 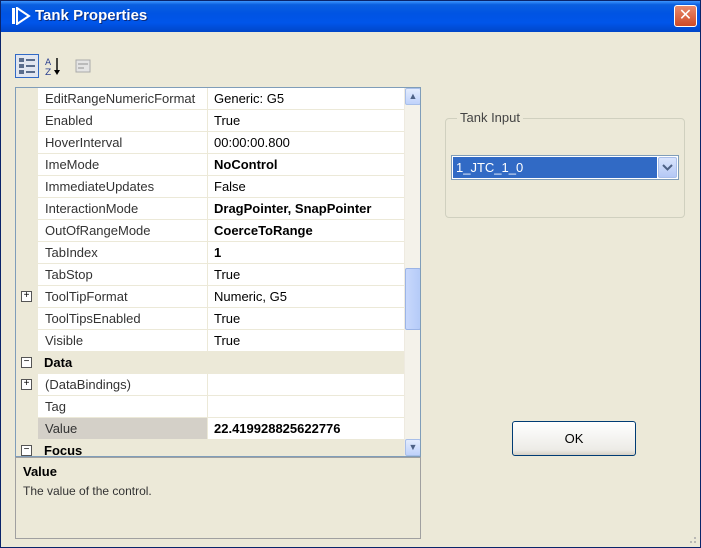 I want to click on chevron-down-icon: ▼, so click(x=413, y=447).